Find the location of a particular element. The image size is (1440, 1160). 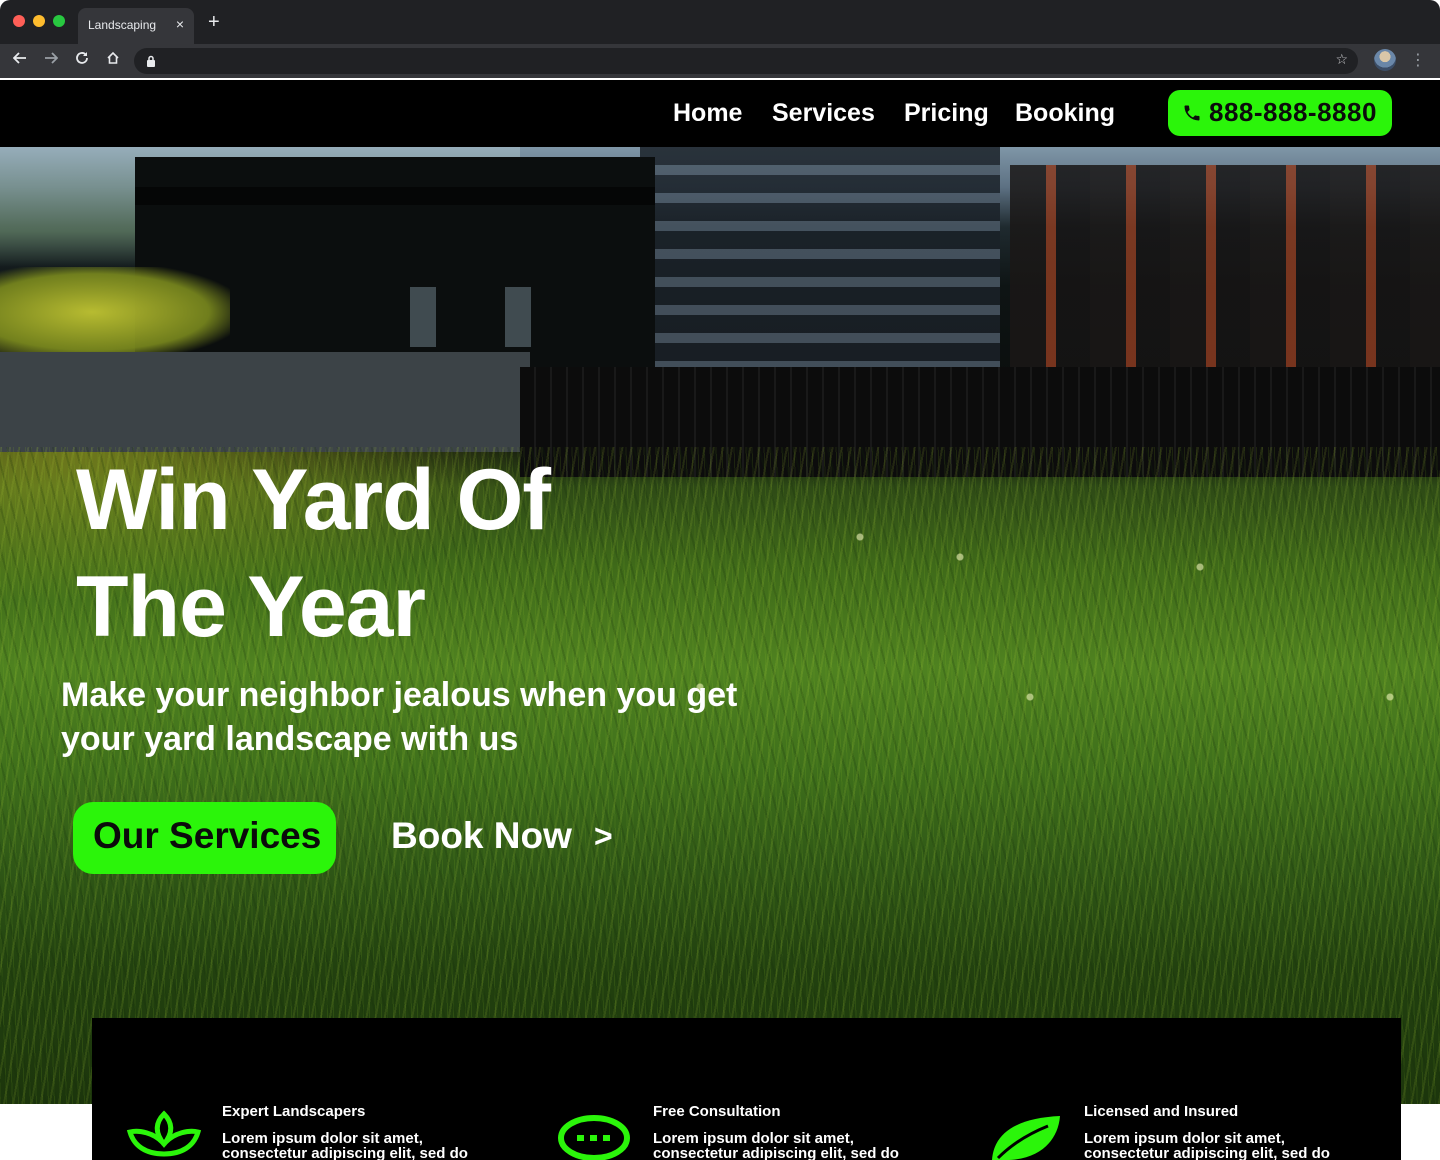

our-services-button: Our Services is located at coordinates (204, 838).